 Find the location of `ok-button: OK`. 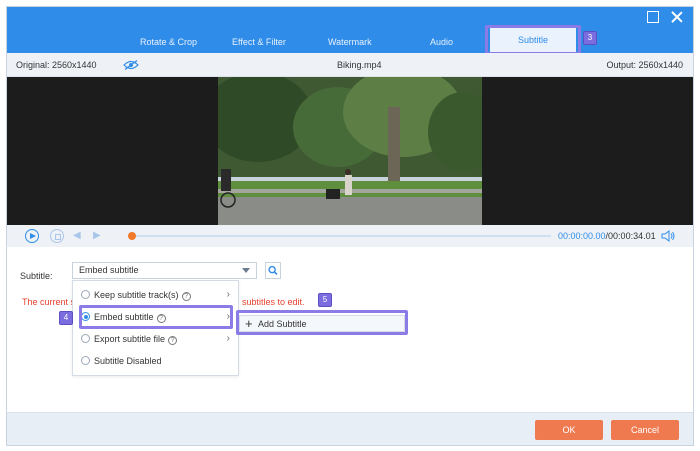

ok-button: OK is located at coordinates (569, 430).